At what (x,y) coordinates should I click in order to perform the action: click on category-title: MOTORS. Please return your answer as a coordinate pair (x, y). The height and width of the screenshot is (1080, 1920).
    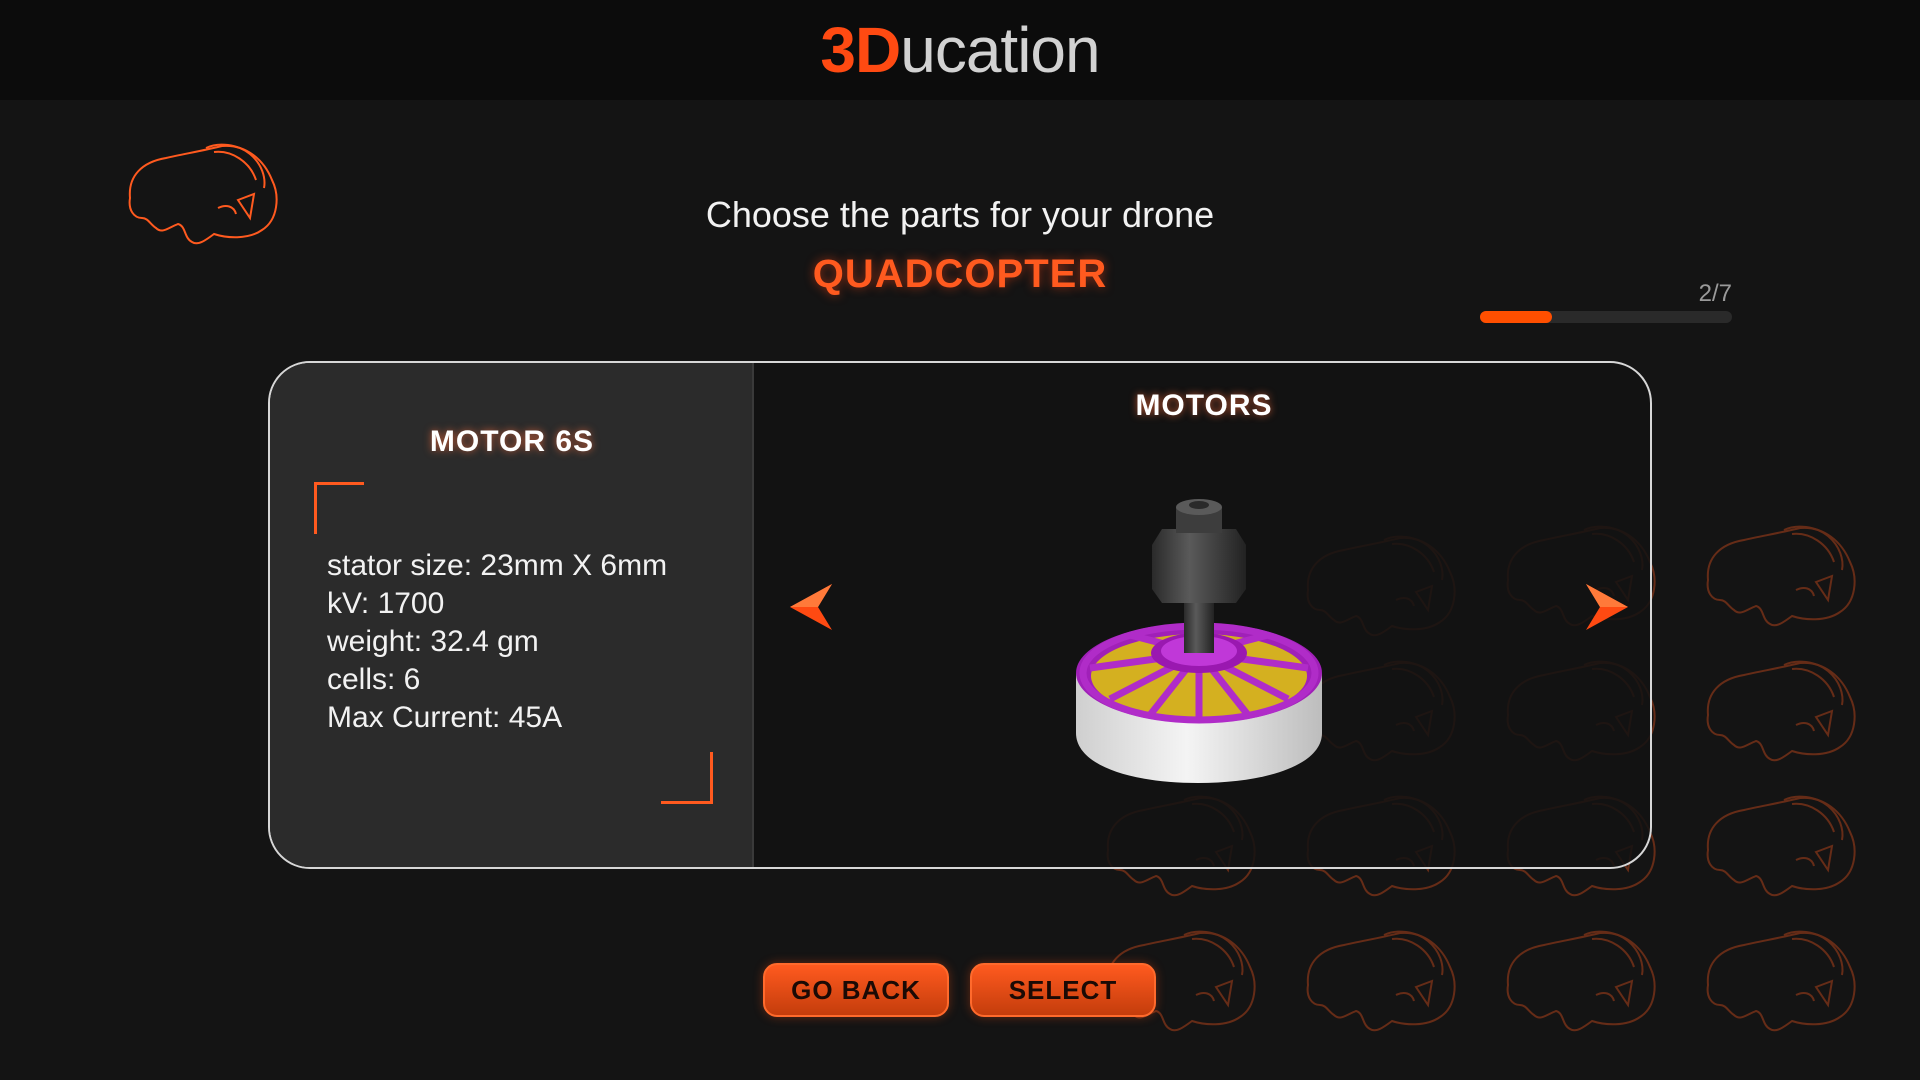
    Looking at the image, I should click on (1204, 405).